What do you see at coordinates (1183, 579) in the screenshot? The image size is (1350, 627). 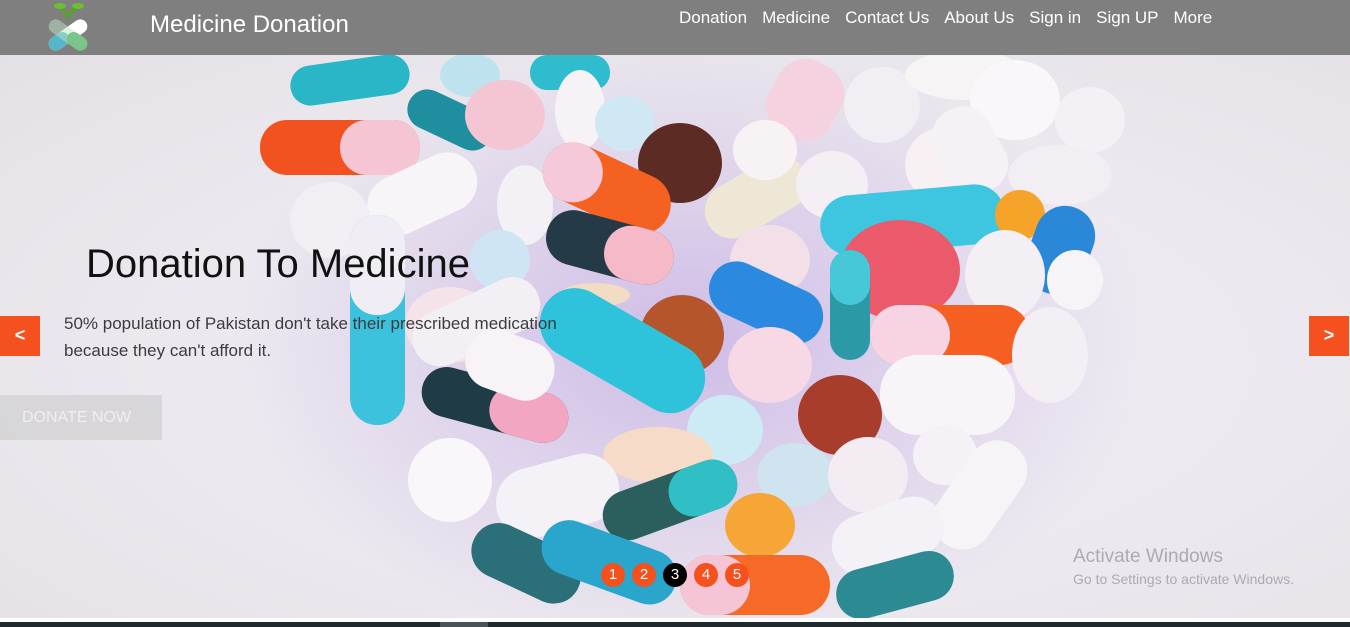 I see `watermark-subtitle: Go to Settings to activate Windows.` at bounding box center [1183, 579].